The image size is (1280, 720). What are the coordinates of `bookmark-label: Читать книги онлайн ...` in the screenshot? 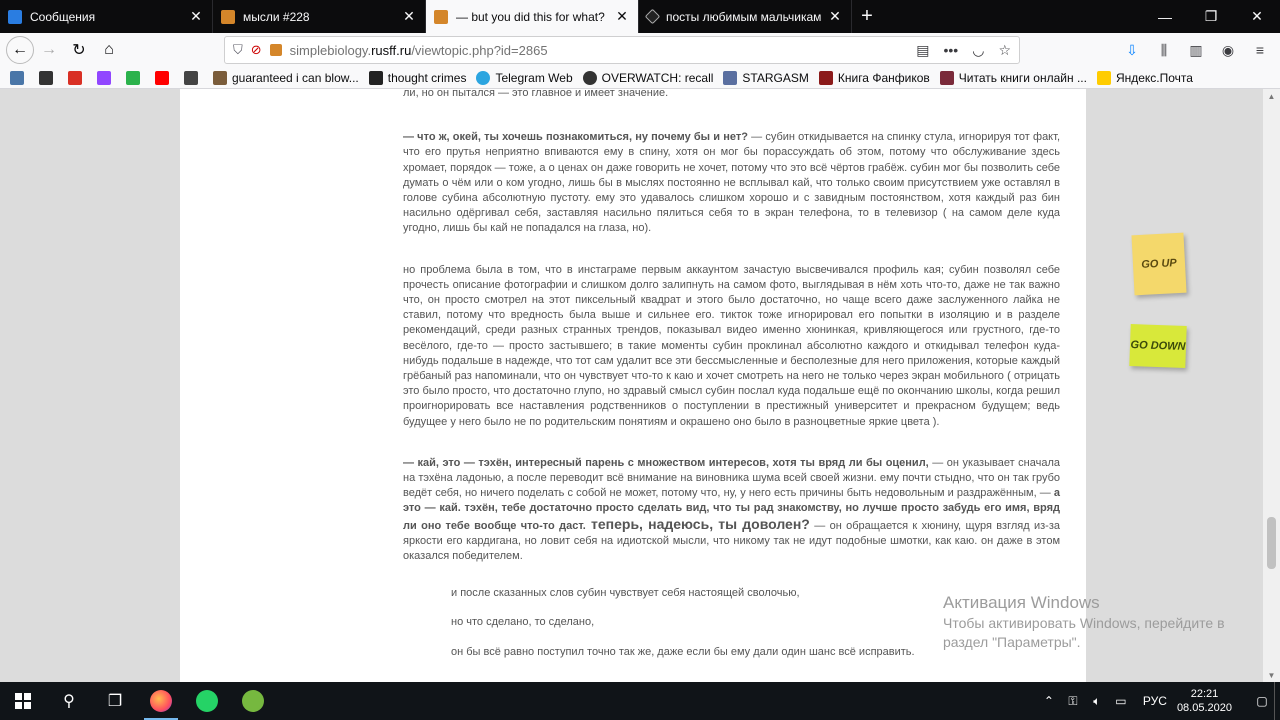 It's located at (1022, 77).